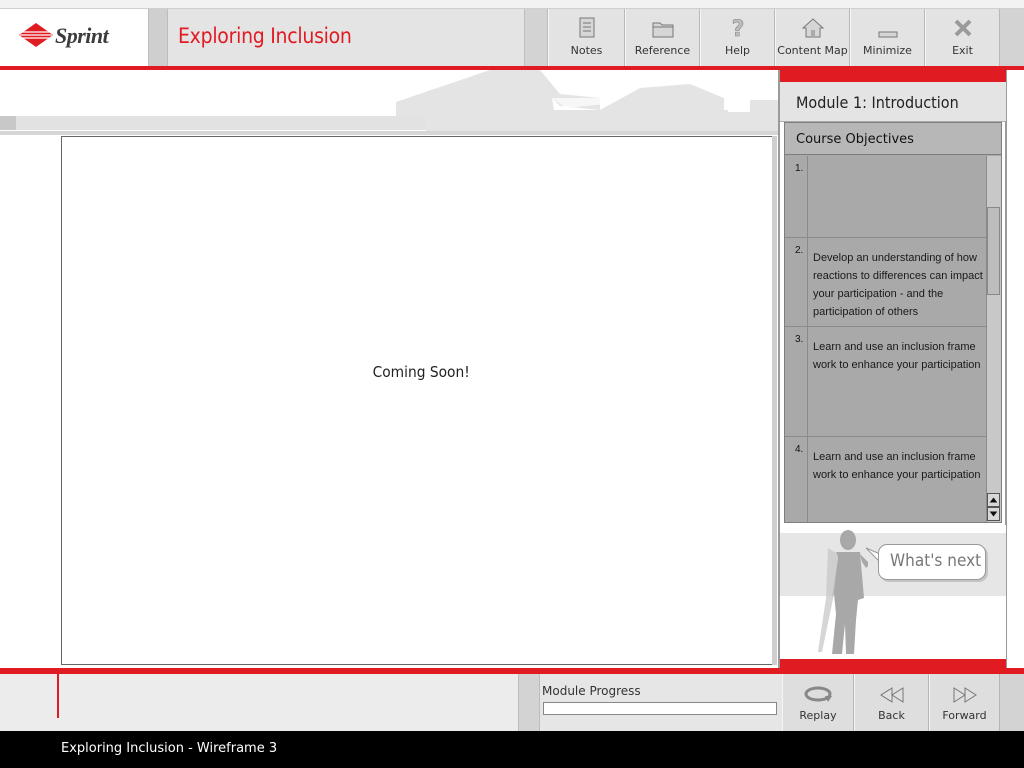 Image resolution: width=1024 pixels, height=768 pixels. I want to click on house-icon, so click(812, 28).